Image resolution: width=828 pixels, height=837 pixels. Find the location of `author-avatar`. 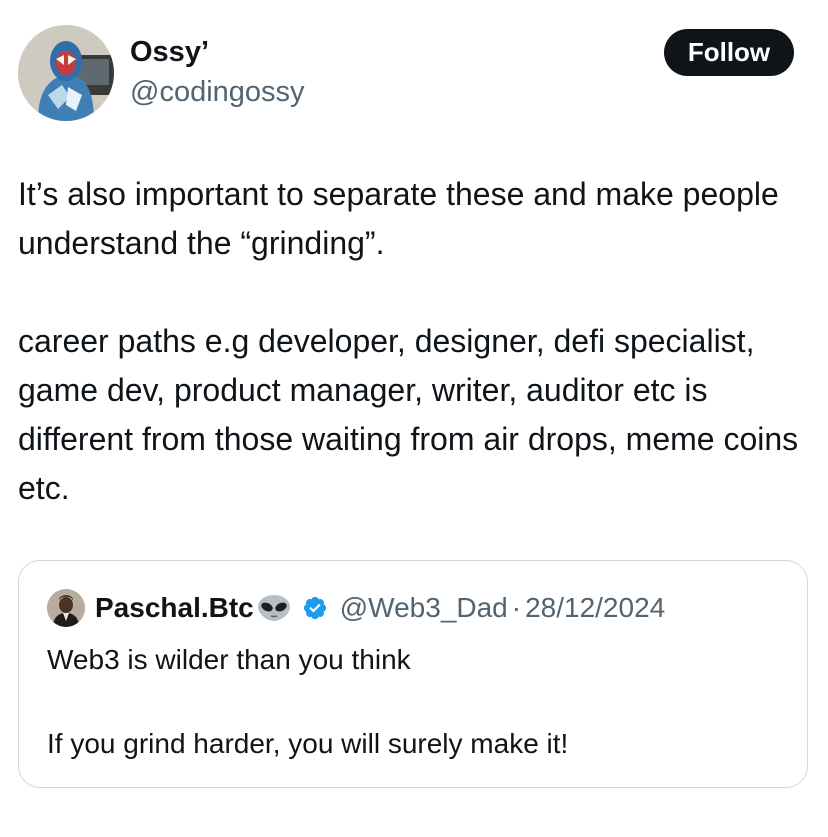

author-avatar is located at coordinates (66, 73).